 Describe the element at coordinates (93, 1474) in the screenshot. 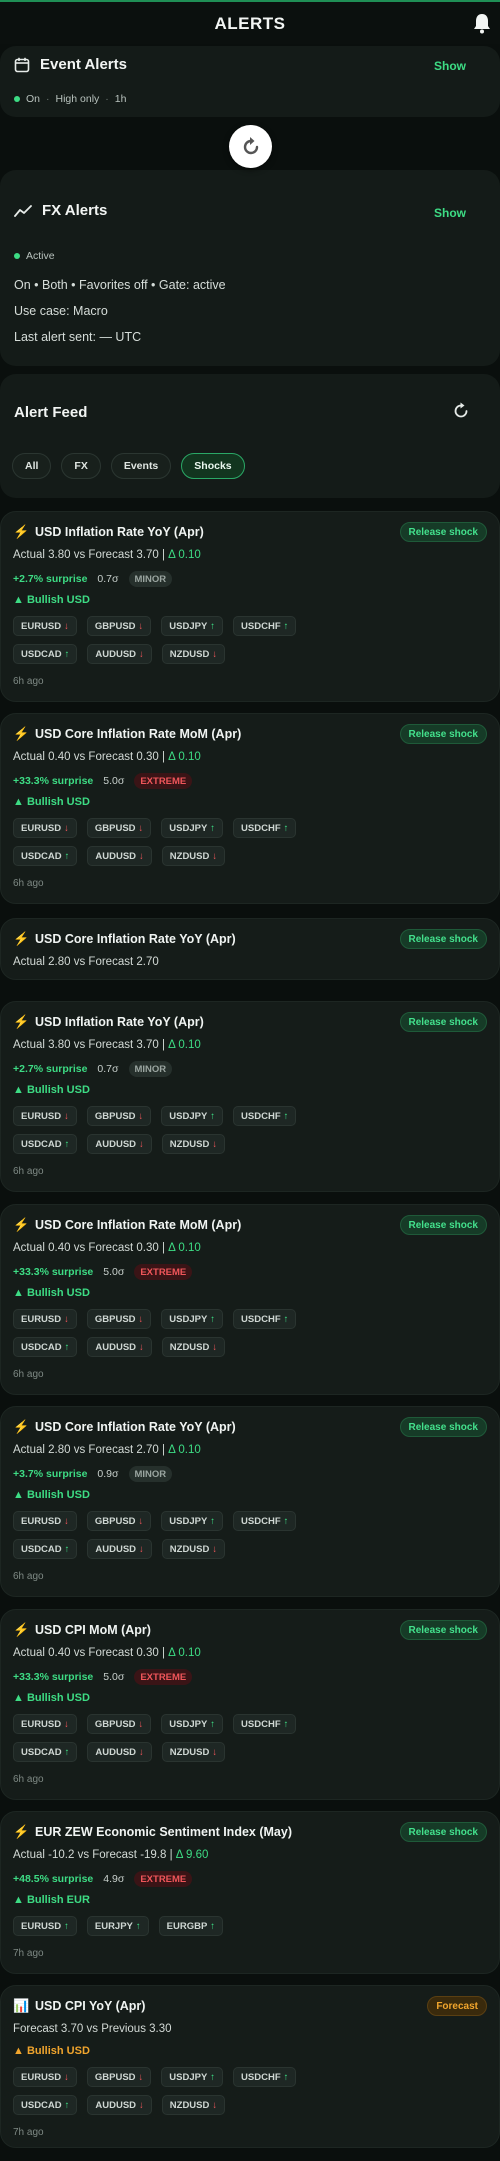

I see `surprise-line: +3.7% surprise 0.9σ MINOR` at that location.